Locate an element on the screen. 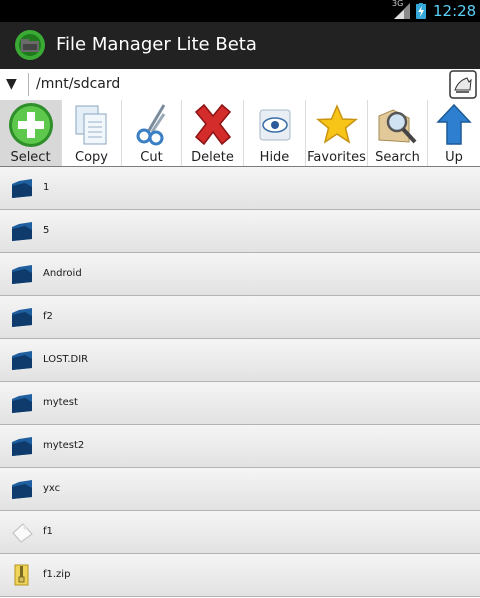  file-icon is located at coordinates (22, 533).